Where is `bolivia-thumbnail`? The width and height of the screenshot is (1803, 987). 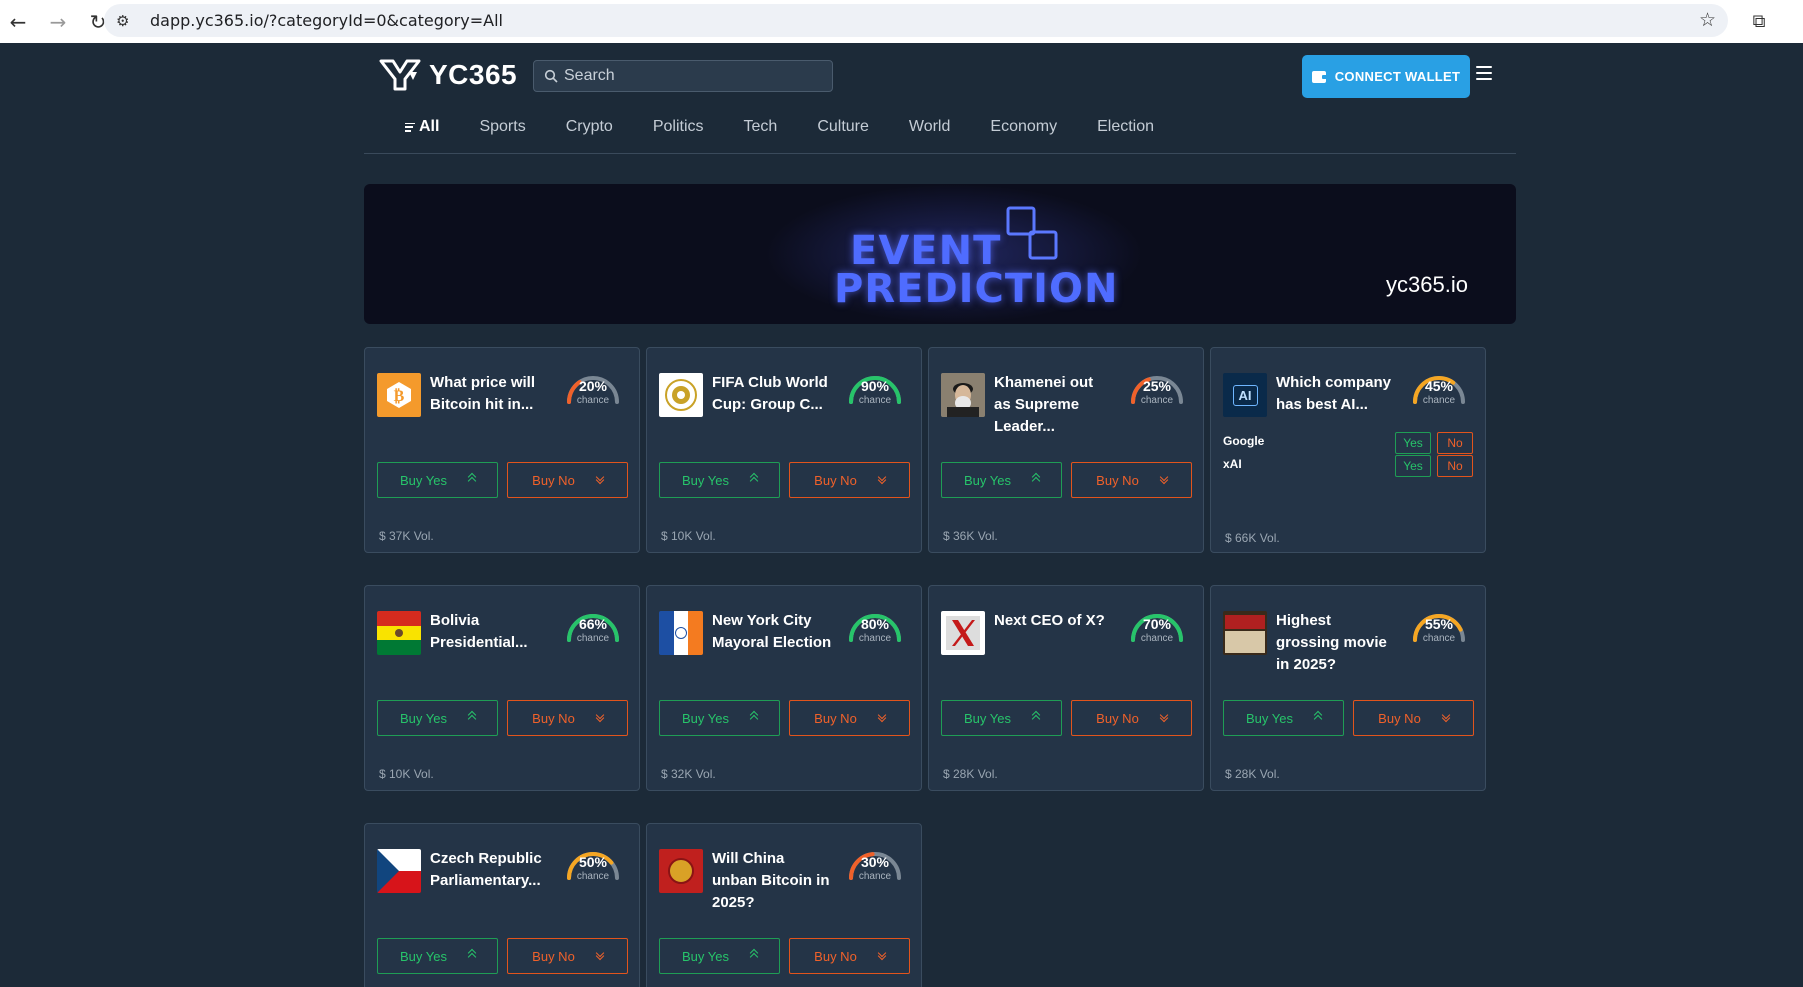 bolivia-thumbnail is located at coordinates (399, 633).